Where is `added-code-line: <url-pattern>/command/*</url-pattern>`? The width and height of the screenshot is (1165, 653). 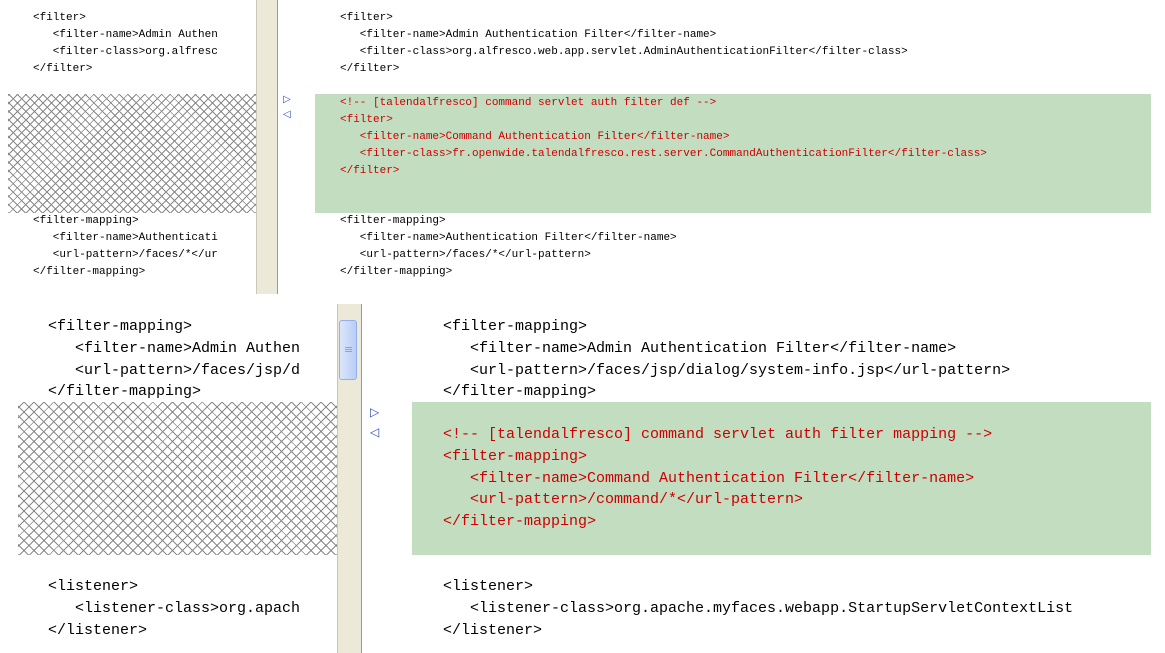
added-code-line: <url-pattern>/command/*</url-pattern> is located at coordinates (623, 499).